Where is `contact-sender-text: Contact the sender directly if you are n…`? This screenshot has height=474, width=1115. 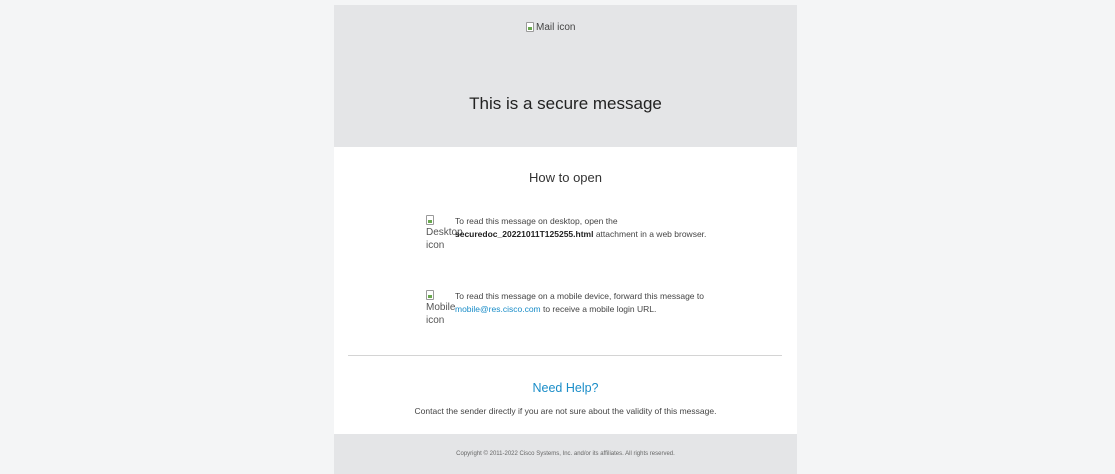 contact-sender-text: Contact the sender directly if you are n… is located at coordinates (565, 411).